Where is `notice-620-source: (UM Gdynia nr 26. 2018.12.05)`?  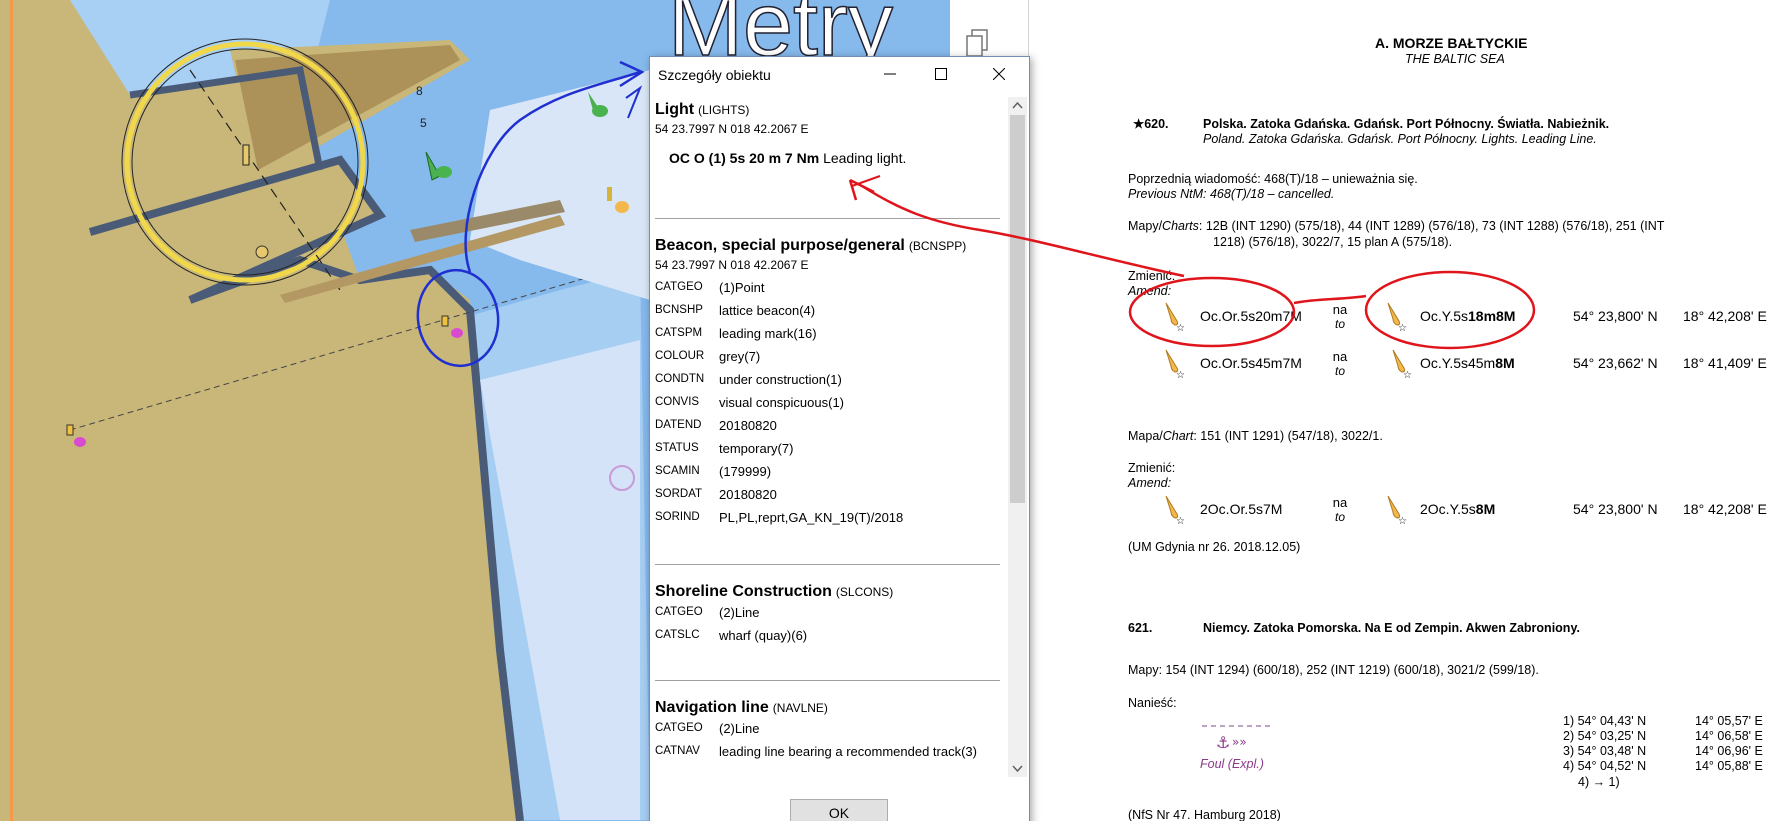
notice-620-source: (UM Gdynia nr 26. 2018.12.05) is located at coordinates (1214, 547).